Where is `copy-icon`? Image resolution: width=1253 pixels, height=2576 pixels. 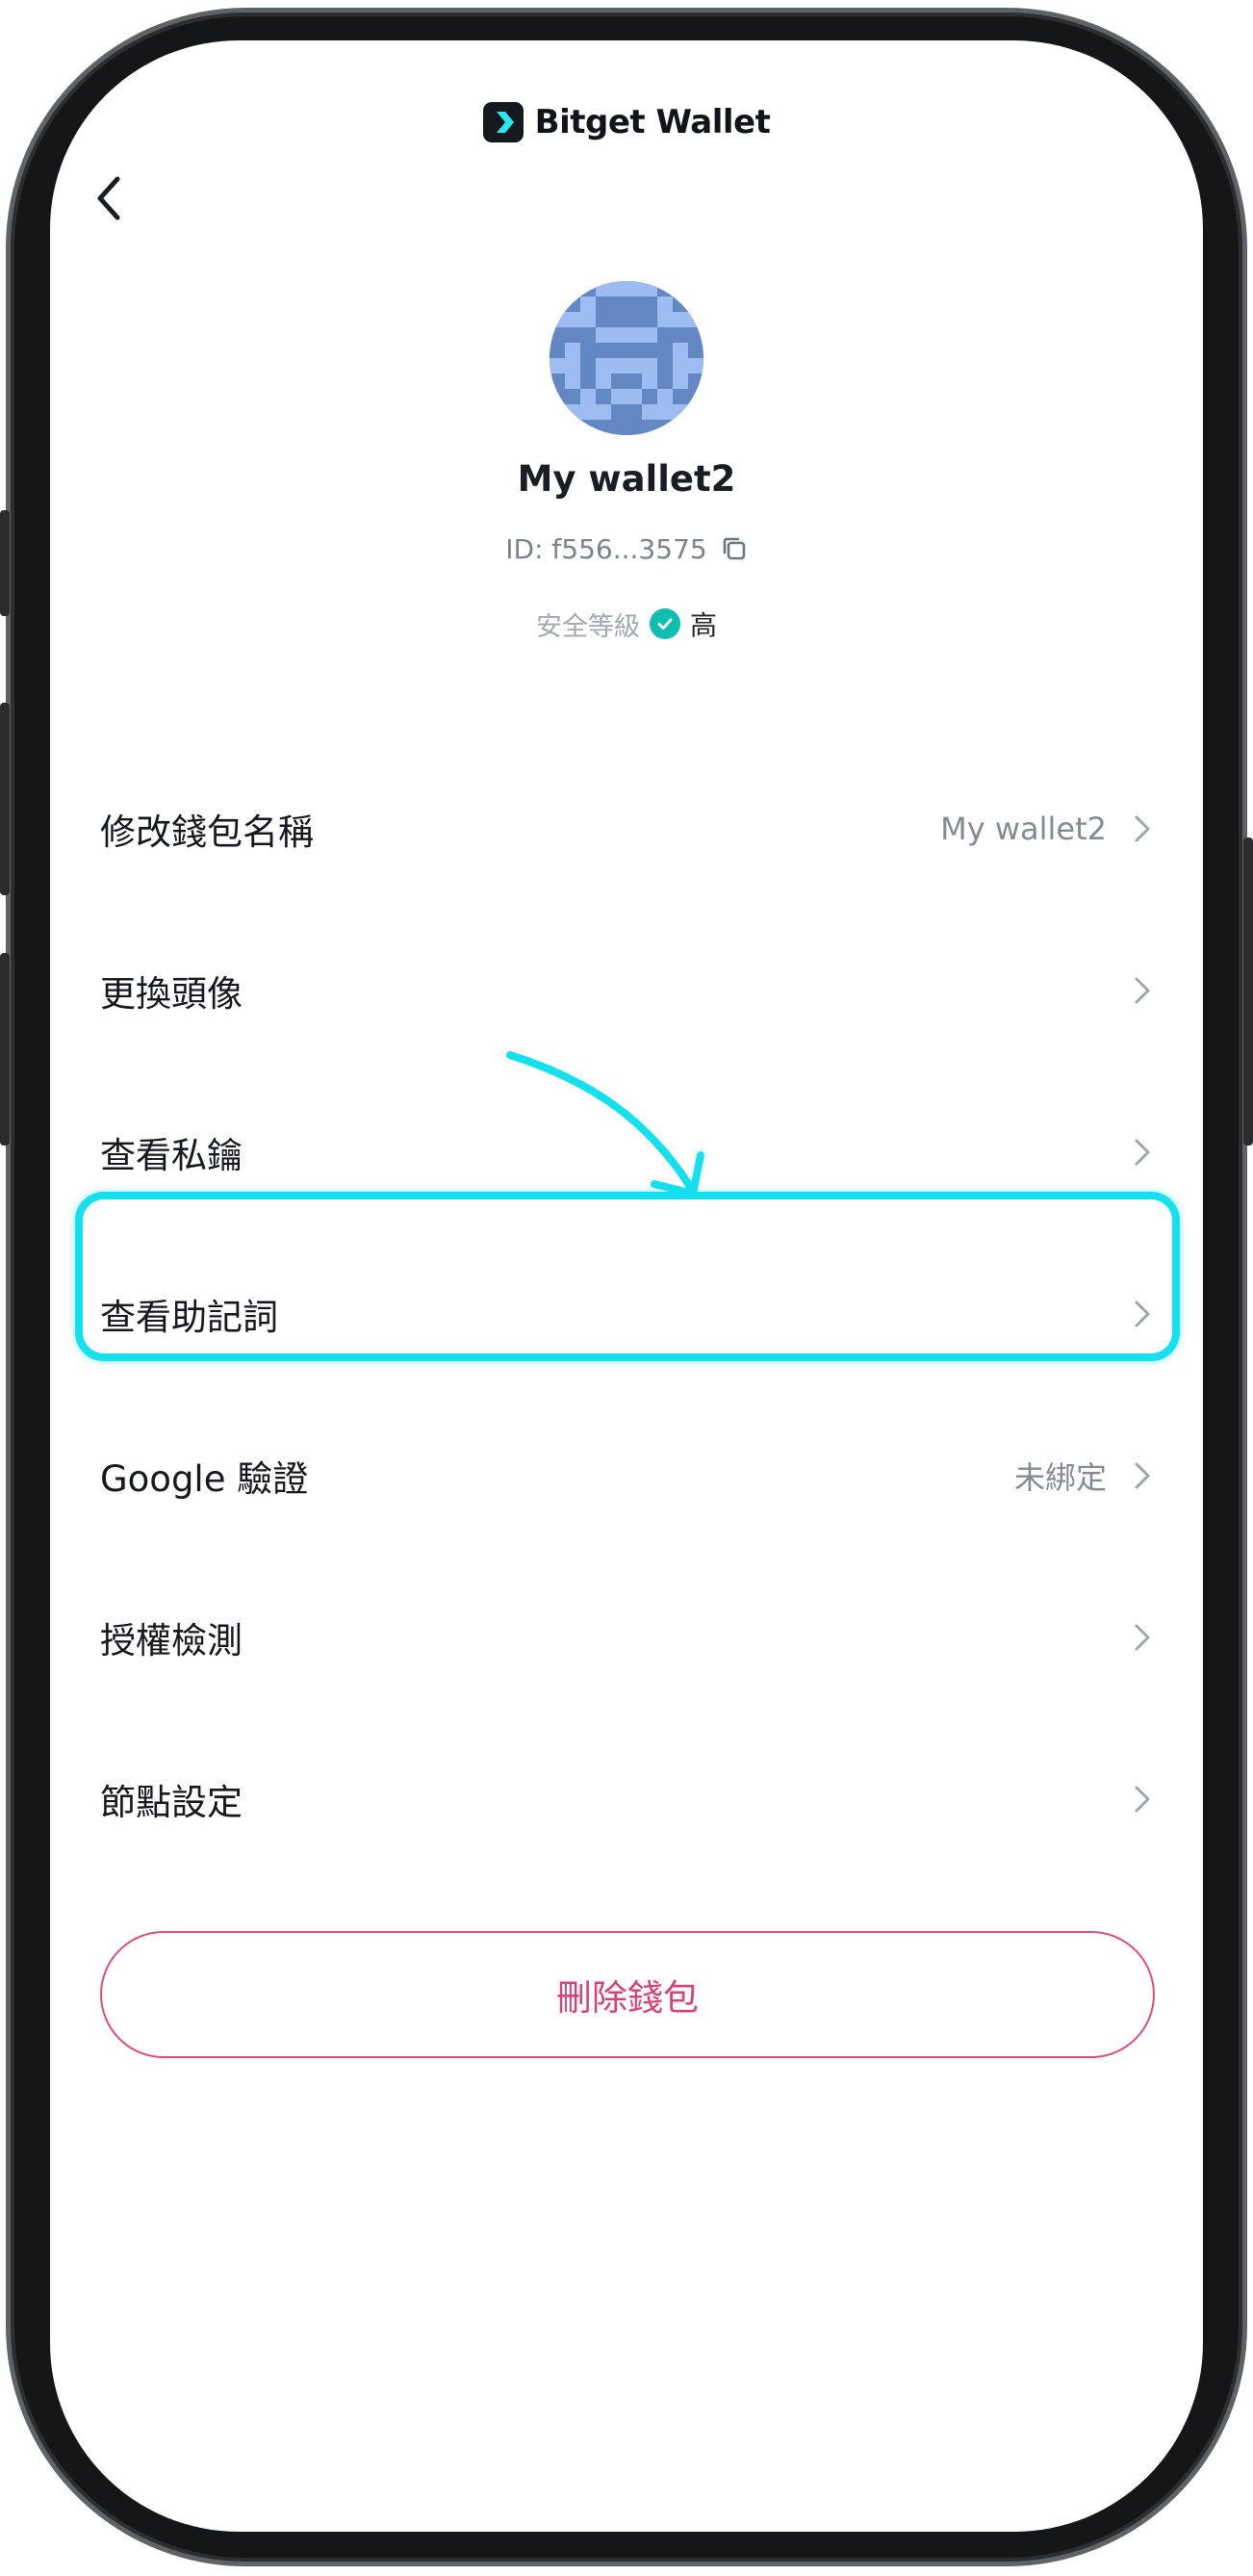
copy-icon is located at coordinates (734, 548).